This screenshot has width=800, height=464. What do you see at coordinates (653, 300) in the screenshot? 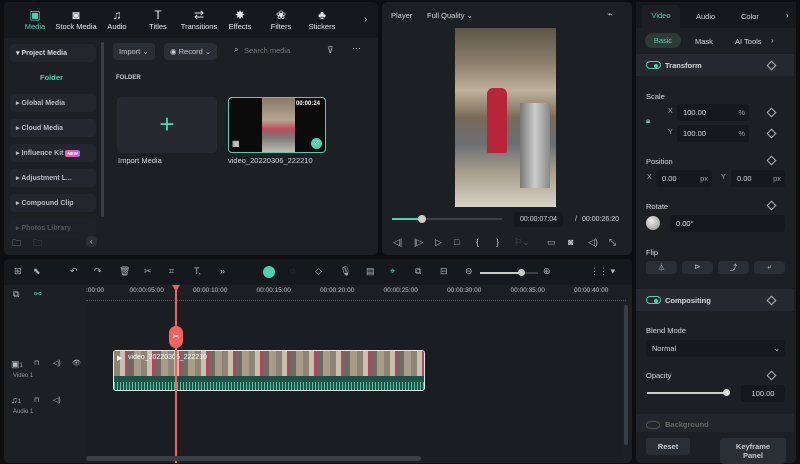
I see `compositing-toggle` at bounding box center [653, 300].